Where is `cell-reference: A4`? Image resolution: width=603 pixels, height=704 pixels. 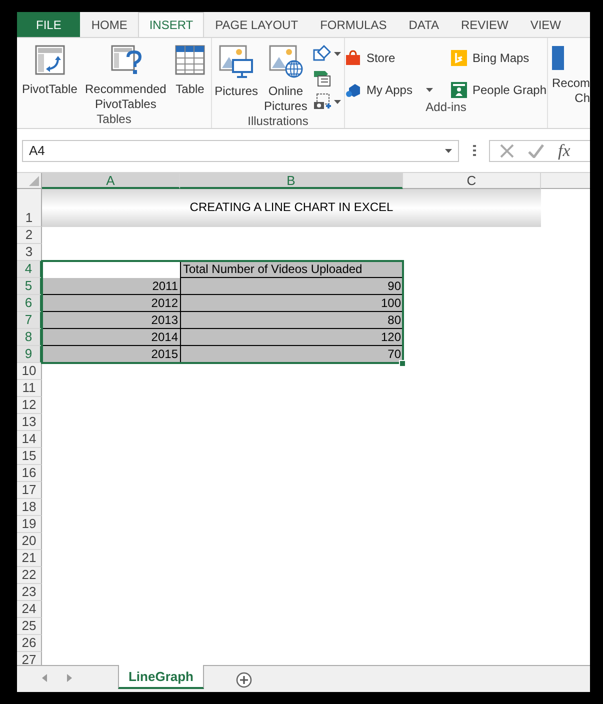 cell-reference: A4 is located at coordinates (37, 150).